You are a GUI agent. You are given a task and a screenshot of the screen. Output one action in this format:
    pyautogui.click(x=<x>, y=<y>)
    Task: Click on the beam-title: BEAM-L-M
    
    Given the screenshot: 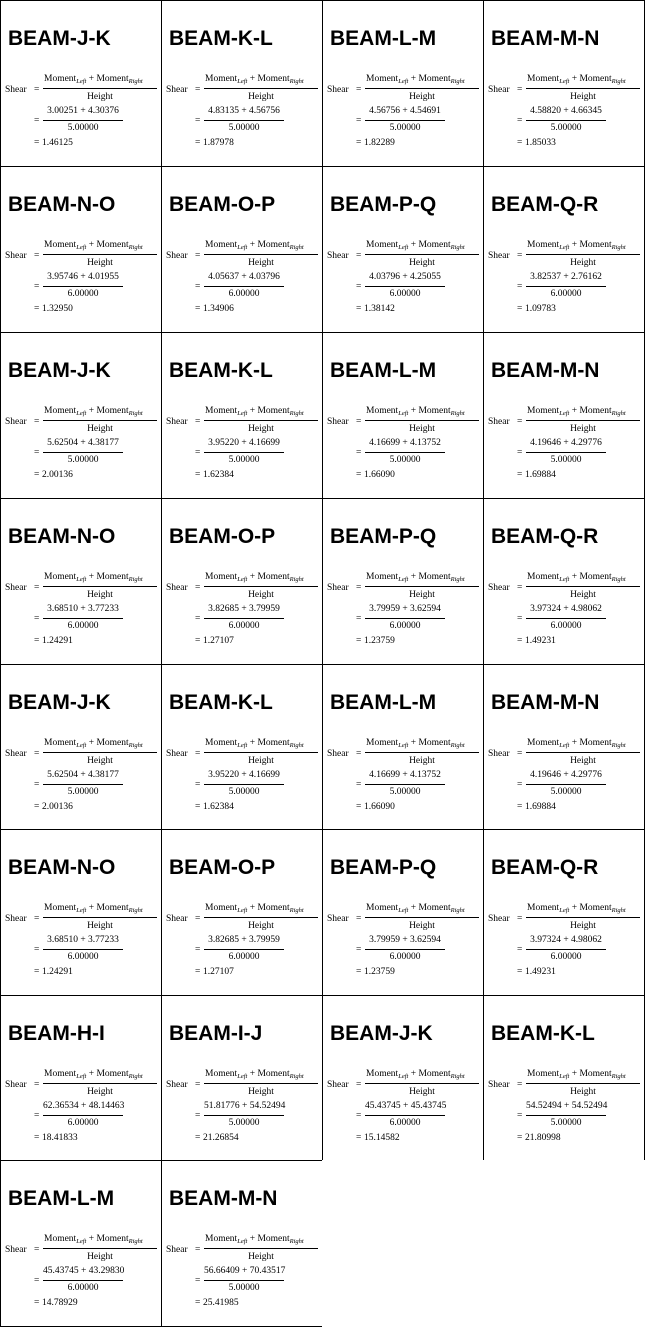 What is the action you would take?
    pyautogui.click(x=383, y=370)
    